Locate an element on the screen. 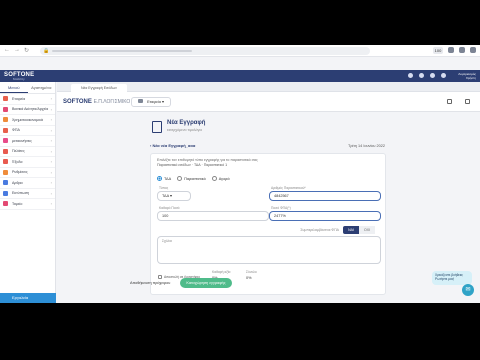 Image resolution: width=480 pixels, height=360 pixels. sidebar-item-label: Ρυθμίσεις is located at coordinates (20, 172).